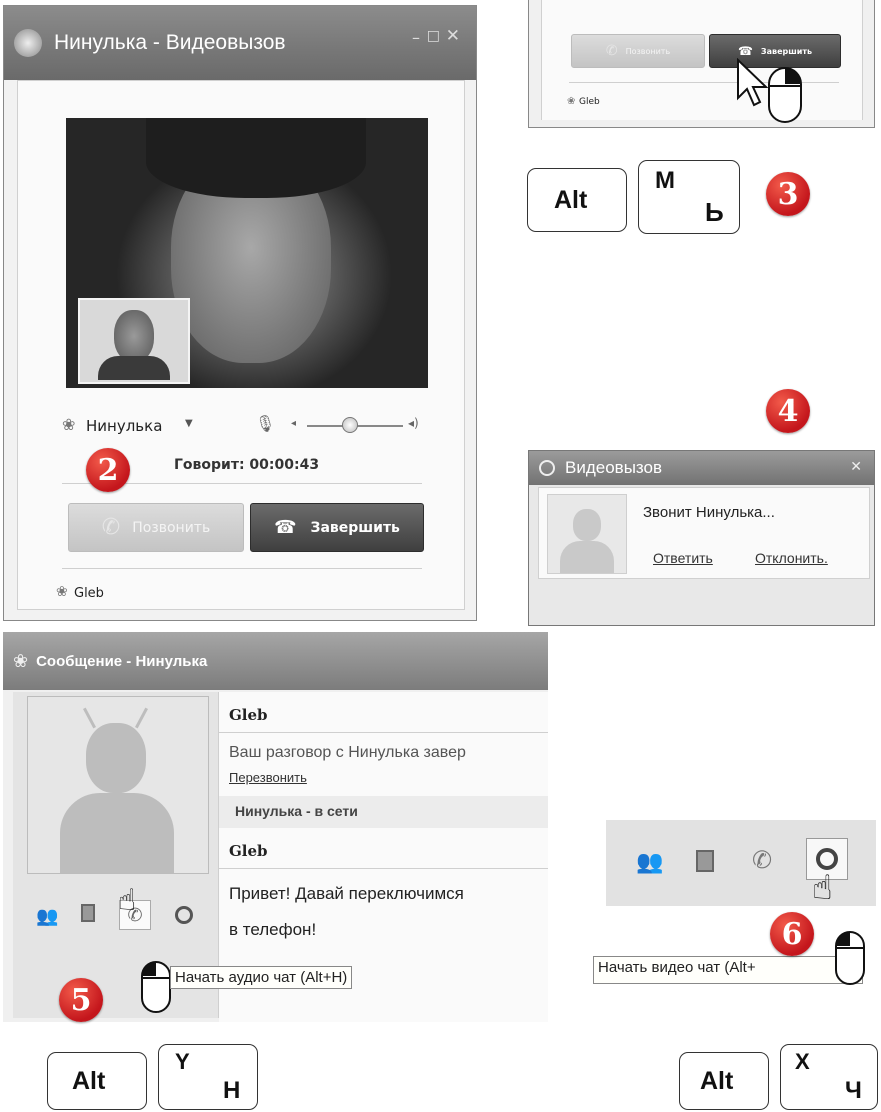  I want to click on key-latin-label: M, so click(665, 180).